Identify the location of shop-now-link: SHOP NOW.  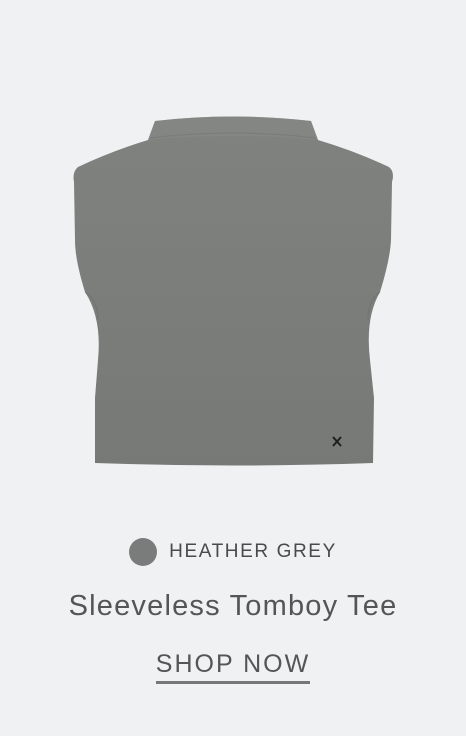
(233, 667).